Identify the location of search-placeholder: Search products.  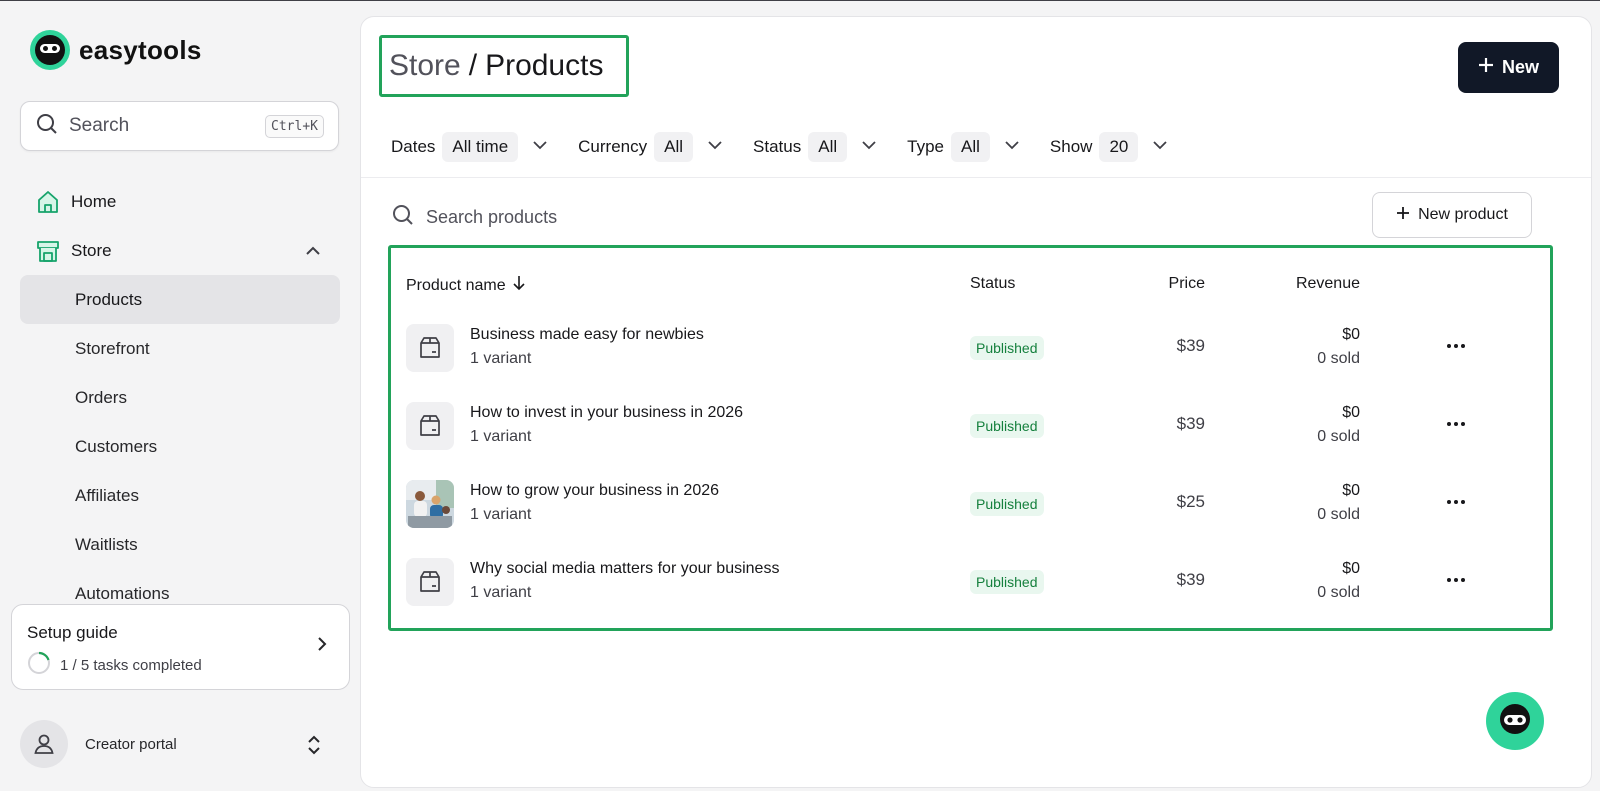
(492, 217).